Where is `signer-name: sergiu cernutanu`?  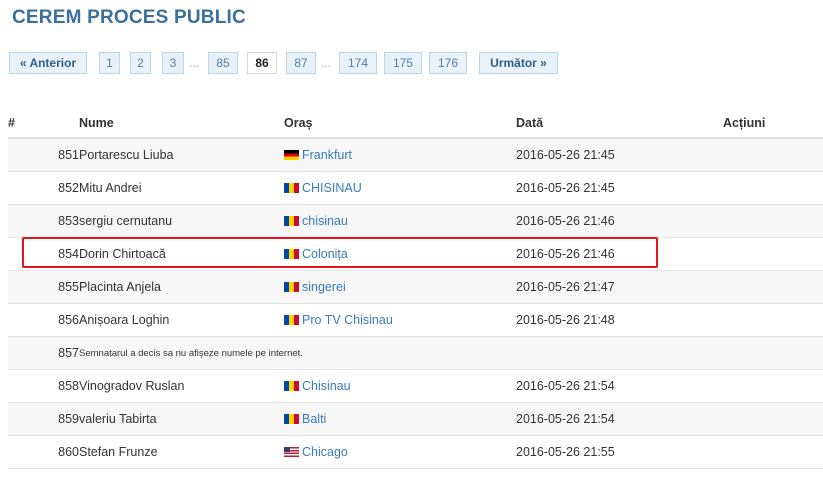
signer-name: sergiu cernutanu is located at coordinates (181, 221).